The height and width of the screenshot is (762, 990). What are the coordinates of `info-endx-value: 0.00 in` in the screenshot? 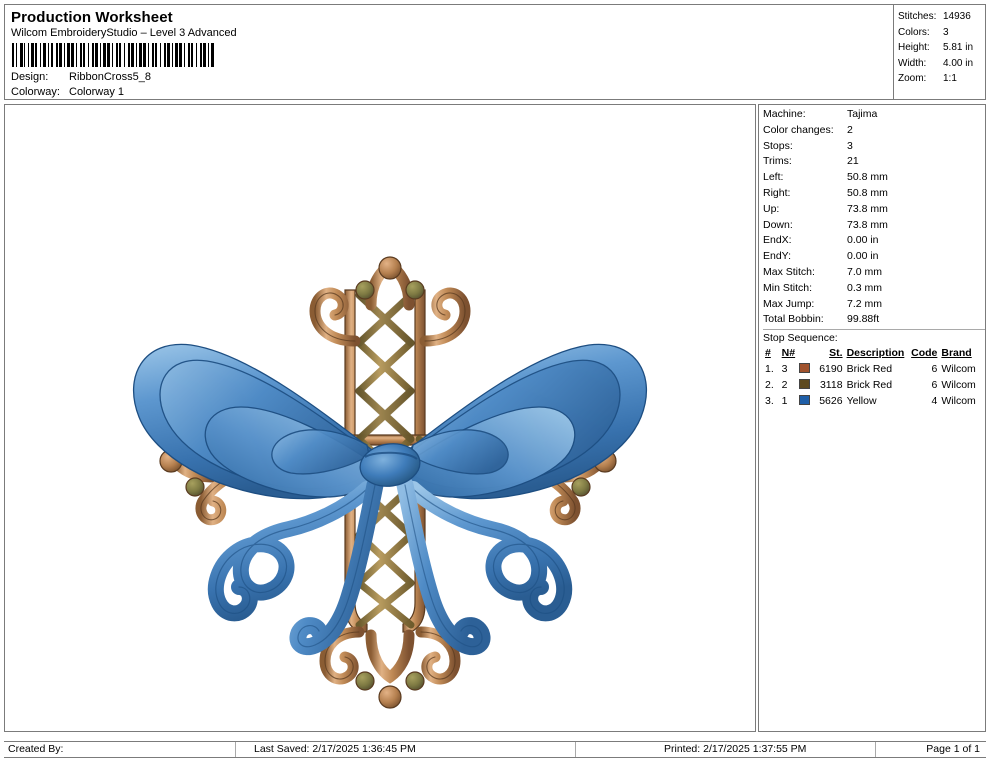 It's located at (863, 240).